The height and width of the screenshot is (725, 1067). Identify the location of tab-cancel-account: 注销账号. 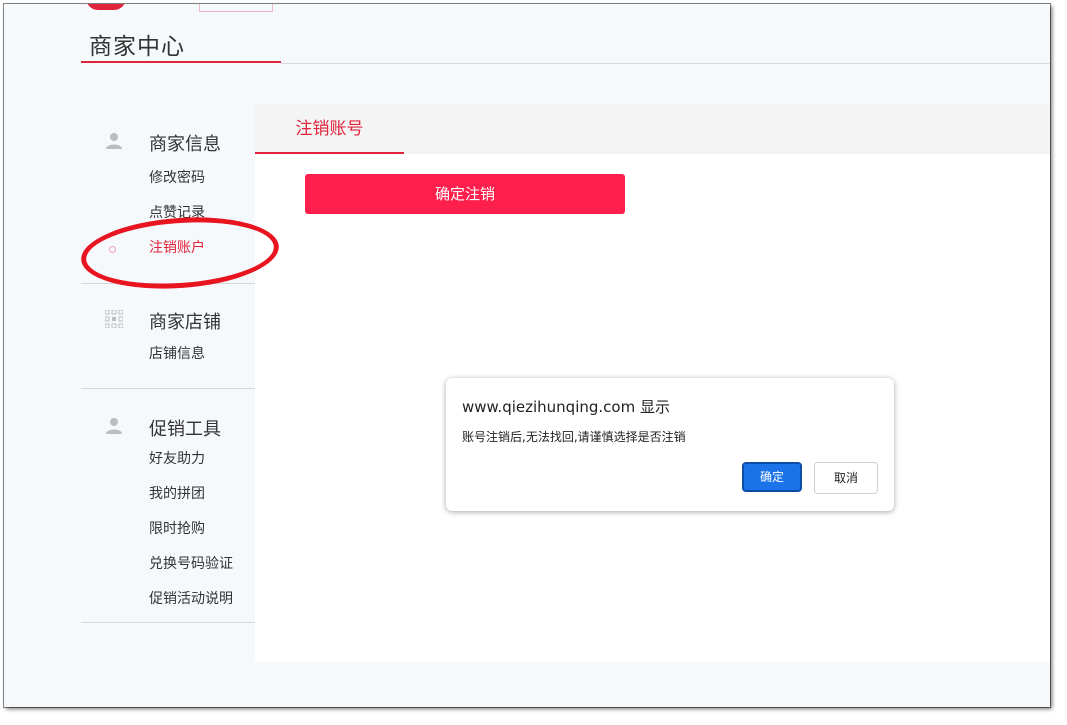
(329, 129).